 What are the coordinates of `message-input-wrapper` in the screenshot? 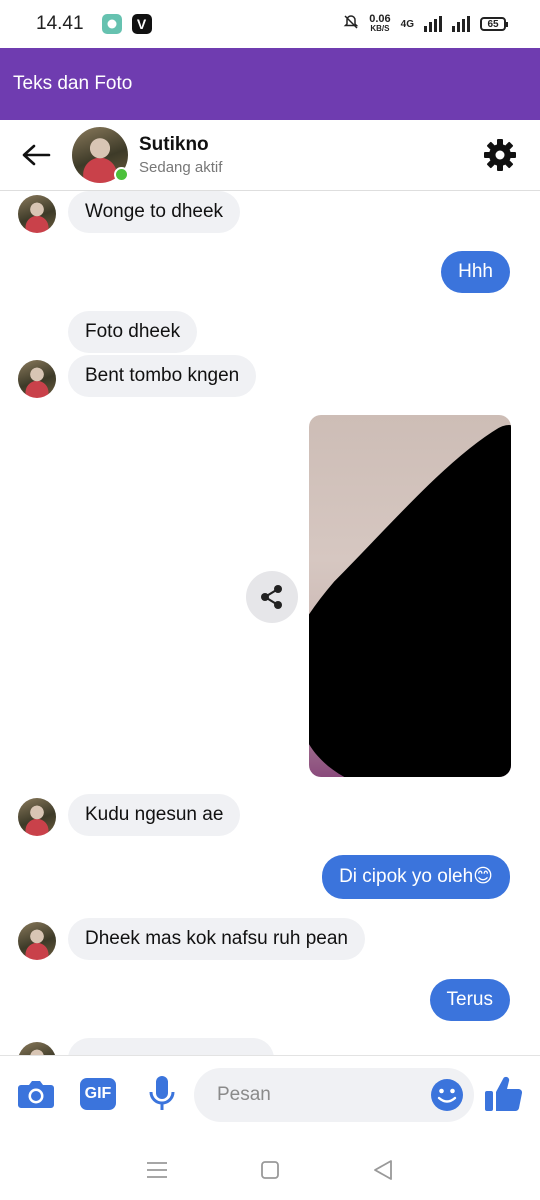 It's located at (334, 1095).